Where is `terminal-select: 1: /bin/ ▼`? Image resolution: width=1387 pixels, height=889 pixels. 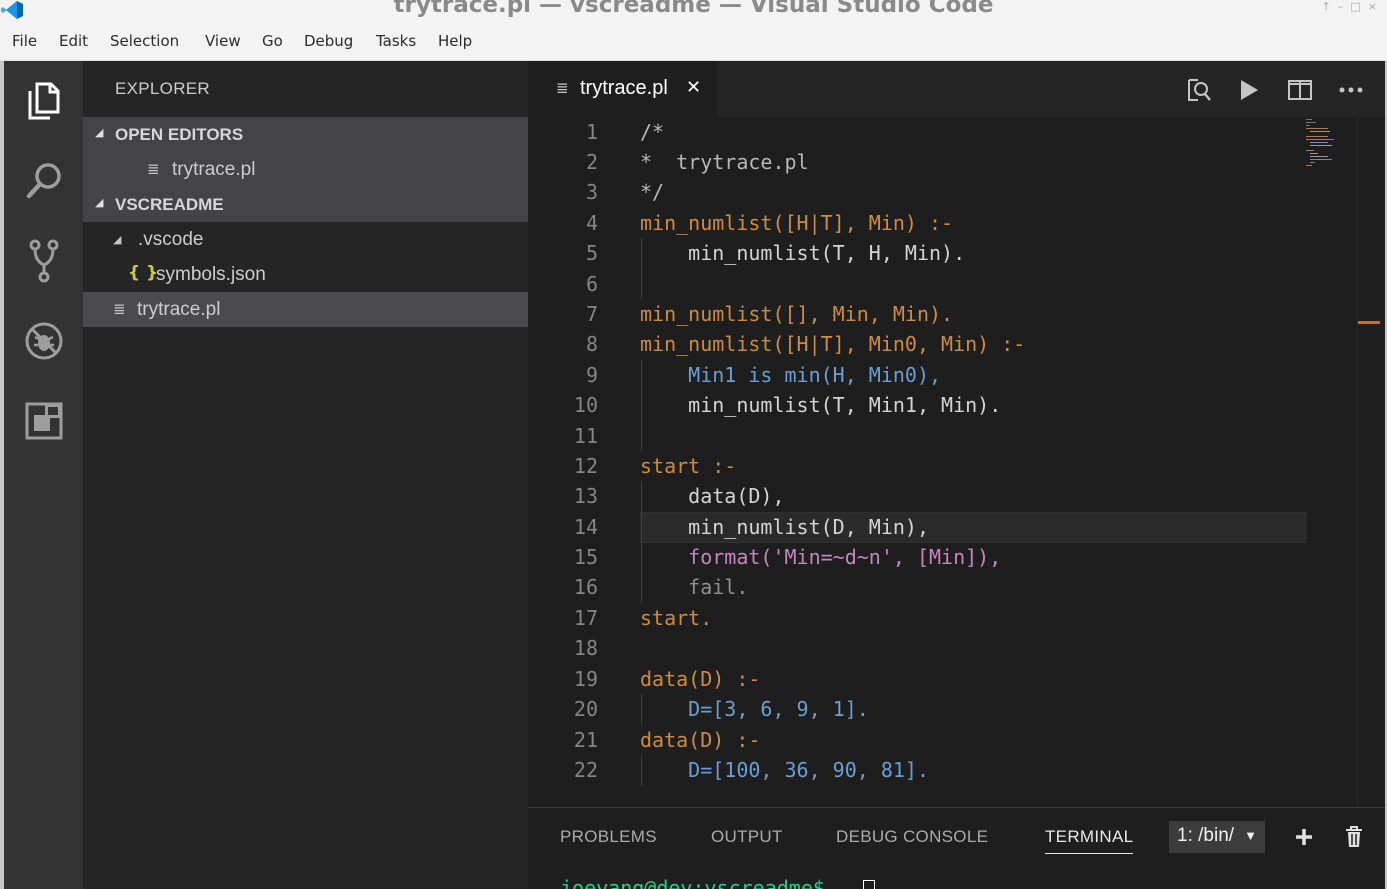 terminal-select: 1: /bin/ ▼ is located at coordinates (1217, 837).